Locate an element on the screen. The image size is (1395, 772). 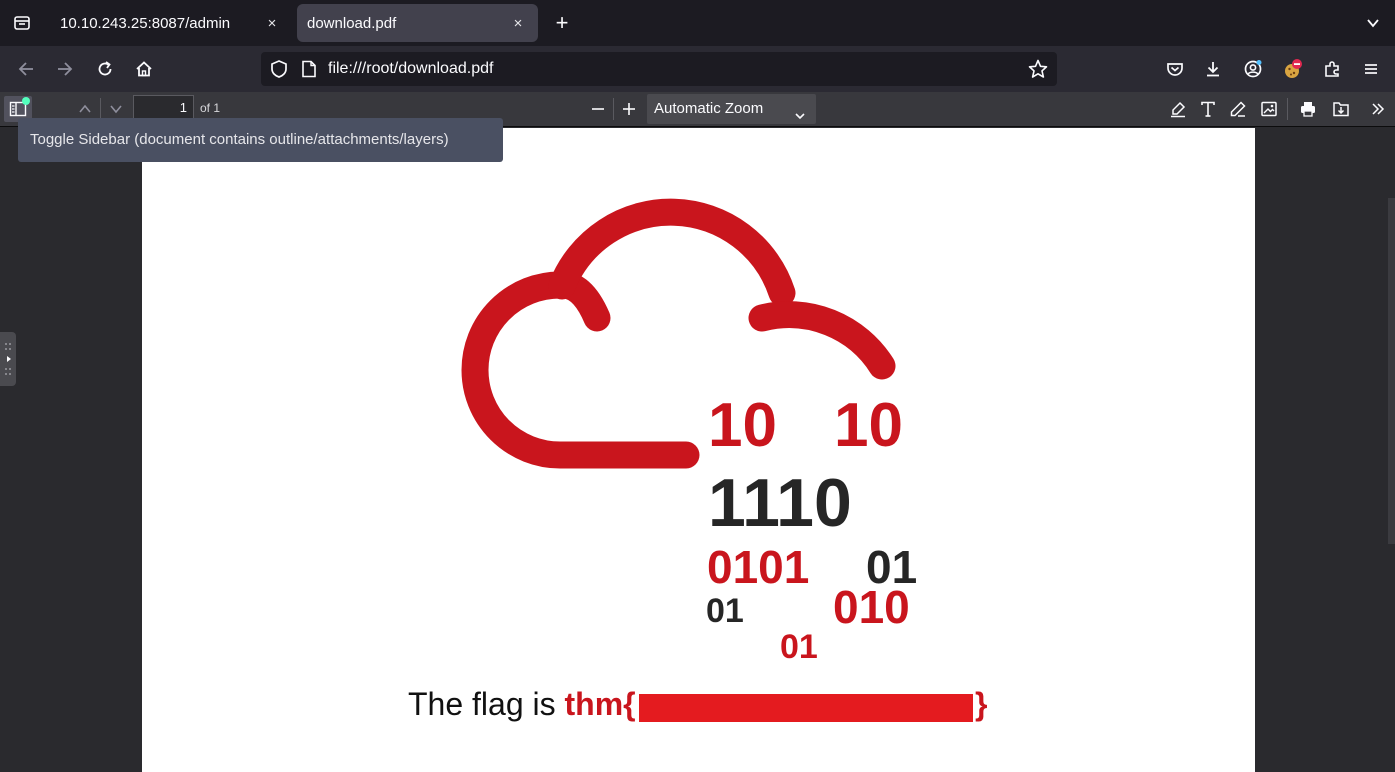
home-icon is located at coordinates (144, 69).